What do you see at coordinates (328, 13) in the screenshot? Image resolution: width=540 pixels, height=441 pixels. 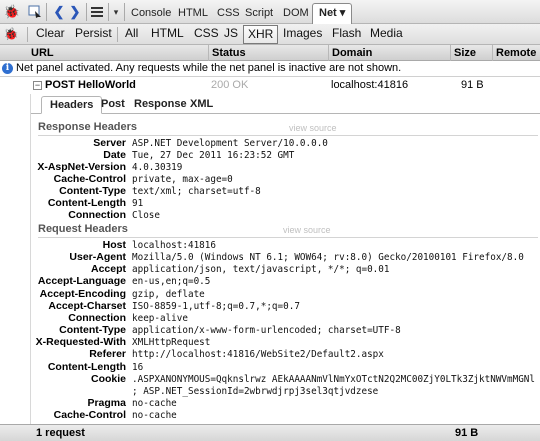 I see `tab-net-label: Net` at bounding box center [328, 13].